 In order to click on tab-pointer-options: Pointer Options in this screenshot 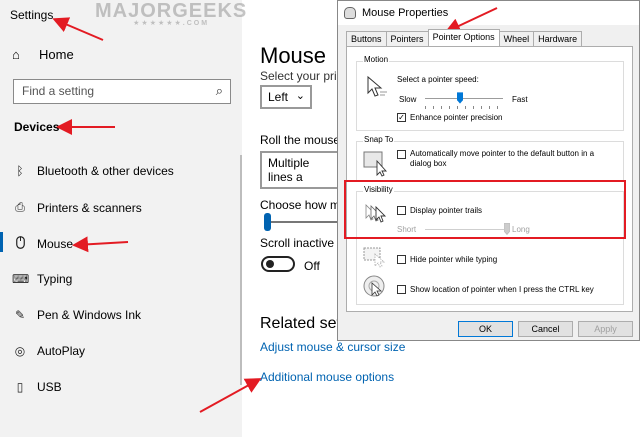, I will do `click(463, 37)`.